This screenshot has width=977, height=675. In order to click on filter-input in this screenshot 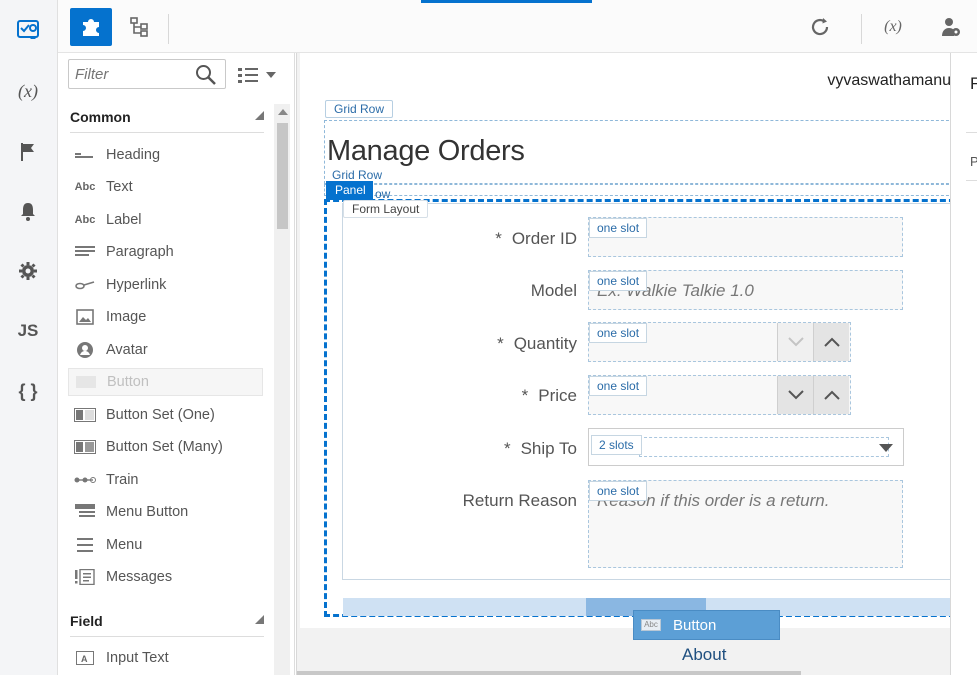, I will do `click(132, 74)`.